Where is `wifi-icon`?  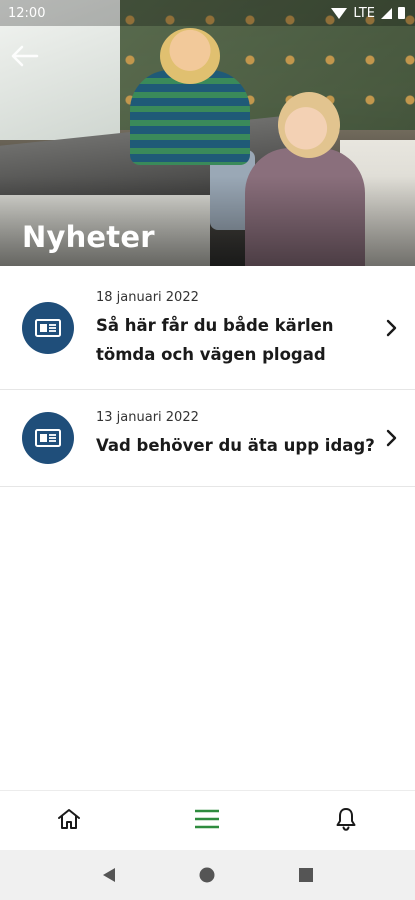
wifi-icon is located at coordinates (339, 13).